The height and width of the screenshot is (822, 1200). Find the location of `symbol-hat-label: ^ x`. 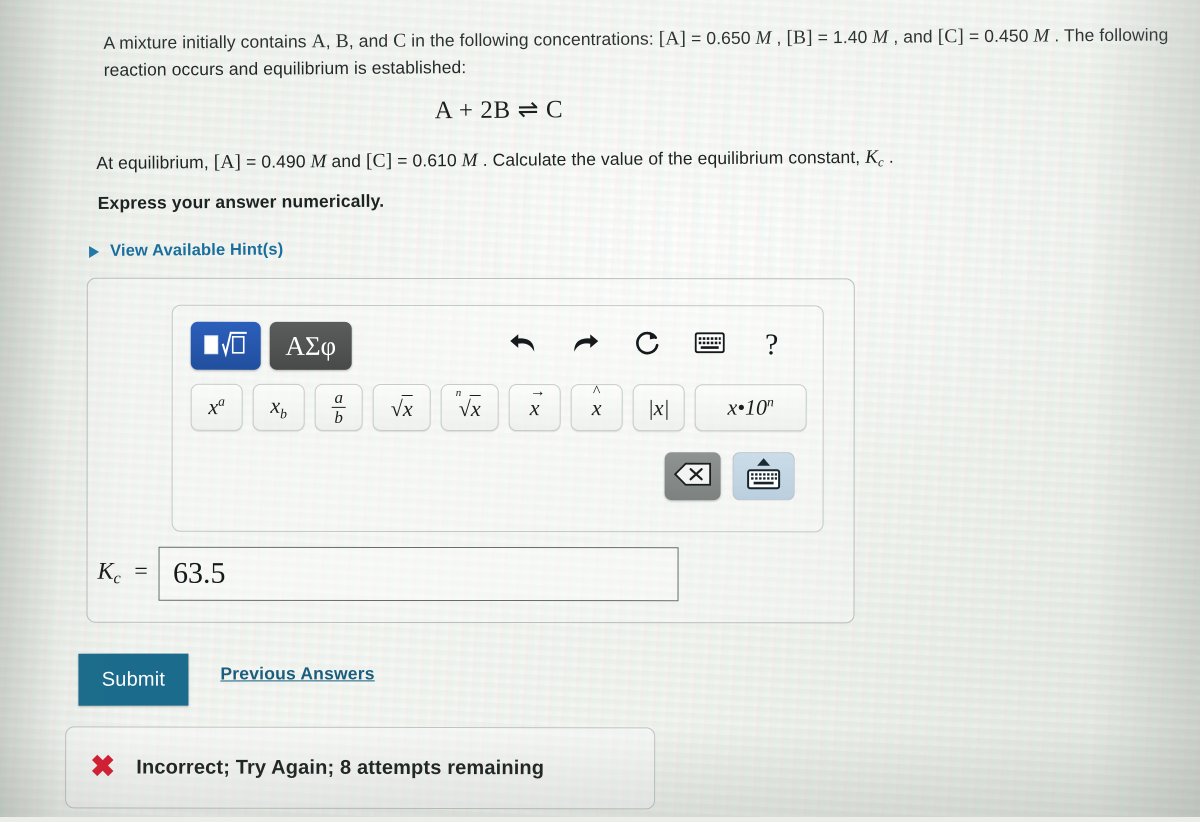

symbol-hat-label: ^ x is located at coordinates (596, 401).